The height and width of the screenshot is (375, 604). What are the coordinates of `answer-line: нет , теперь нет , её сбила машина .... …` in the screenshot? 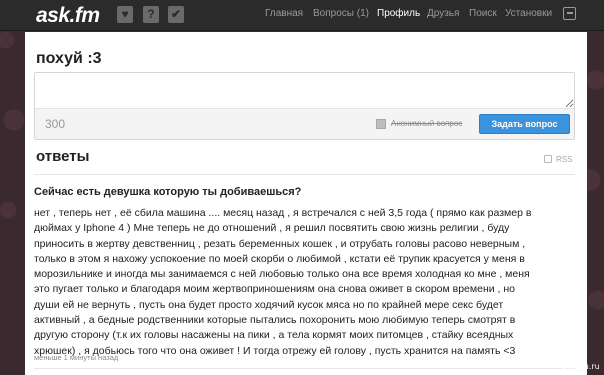 It's located at (283, 213).